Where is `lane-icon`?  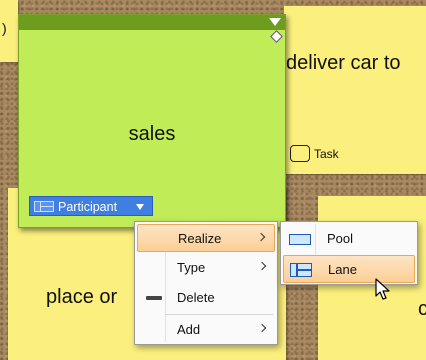 lane-icon is located at coordinates (301, 270).